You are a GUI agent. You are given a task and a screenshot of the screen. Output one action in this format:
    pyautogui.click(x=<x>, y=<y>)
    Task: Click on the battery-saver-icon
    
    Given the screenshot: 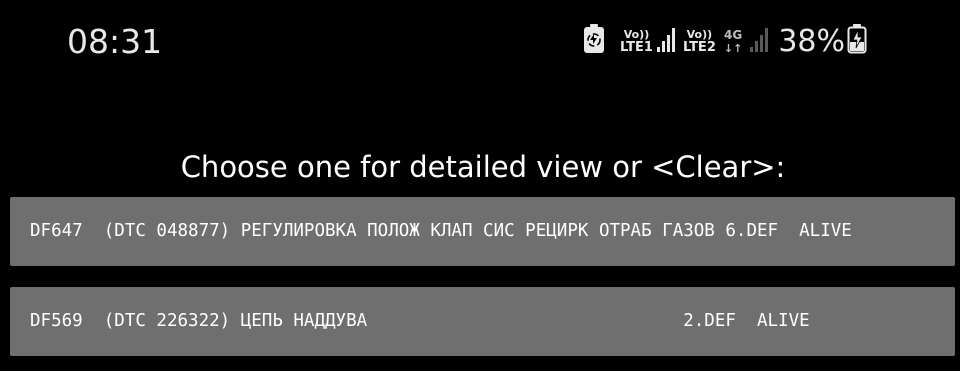 What is the action you would take?
    pyautogui.click(x=594, y=41)
    